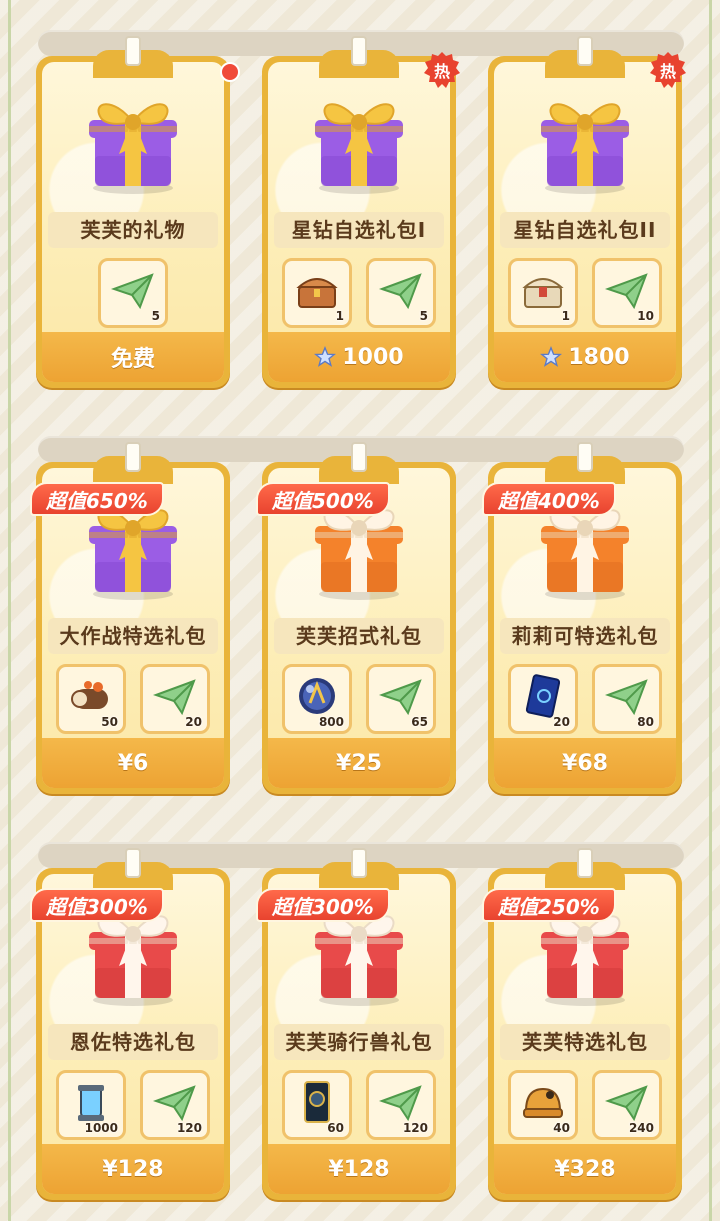 The image size is (720, 1221). Describe the element at coordinates (585, 293) in the screenshot. I see `reward-items: 1 10` at that location.